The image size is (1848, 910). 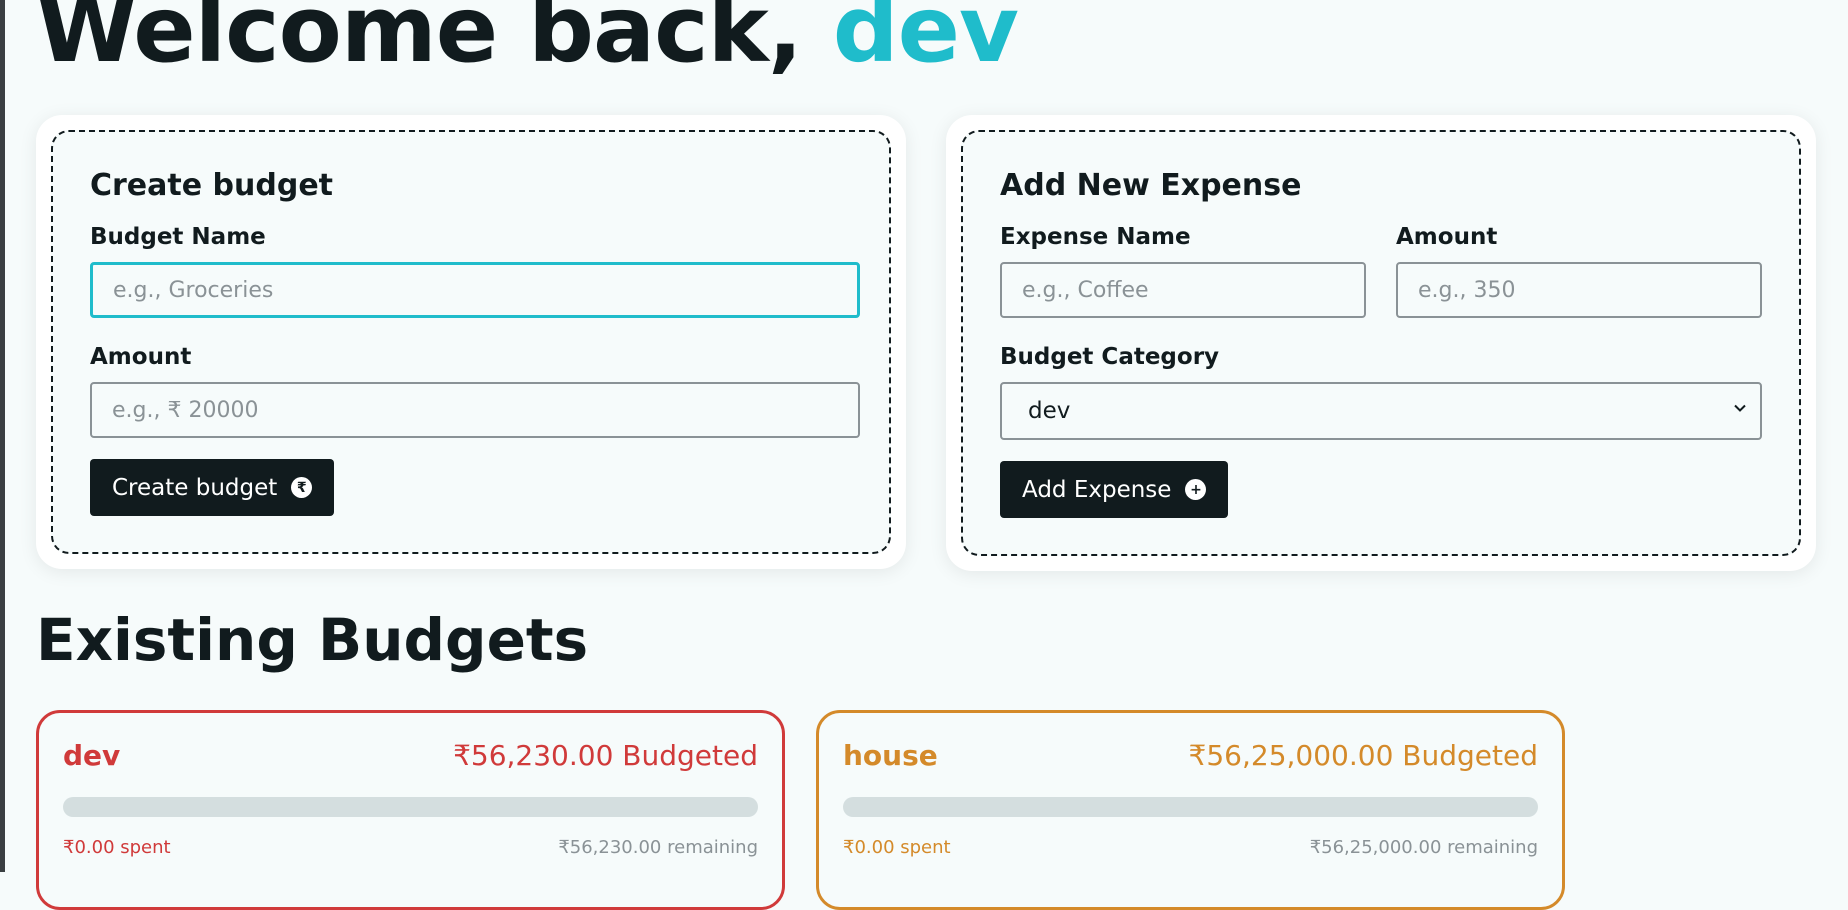 I want to click on budget-card-remaining: ₹56,230.00 remaining, so click(x=658, y=847).